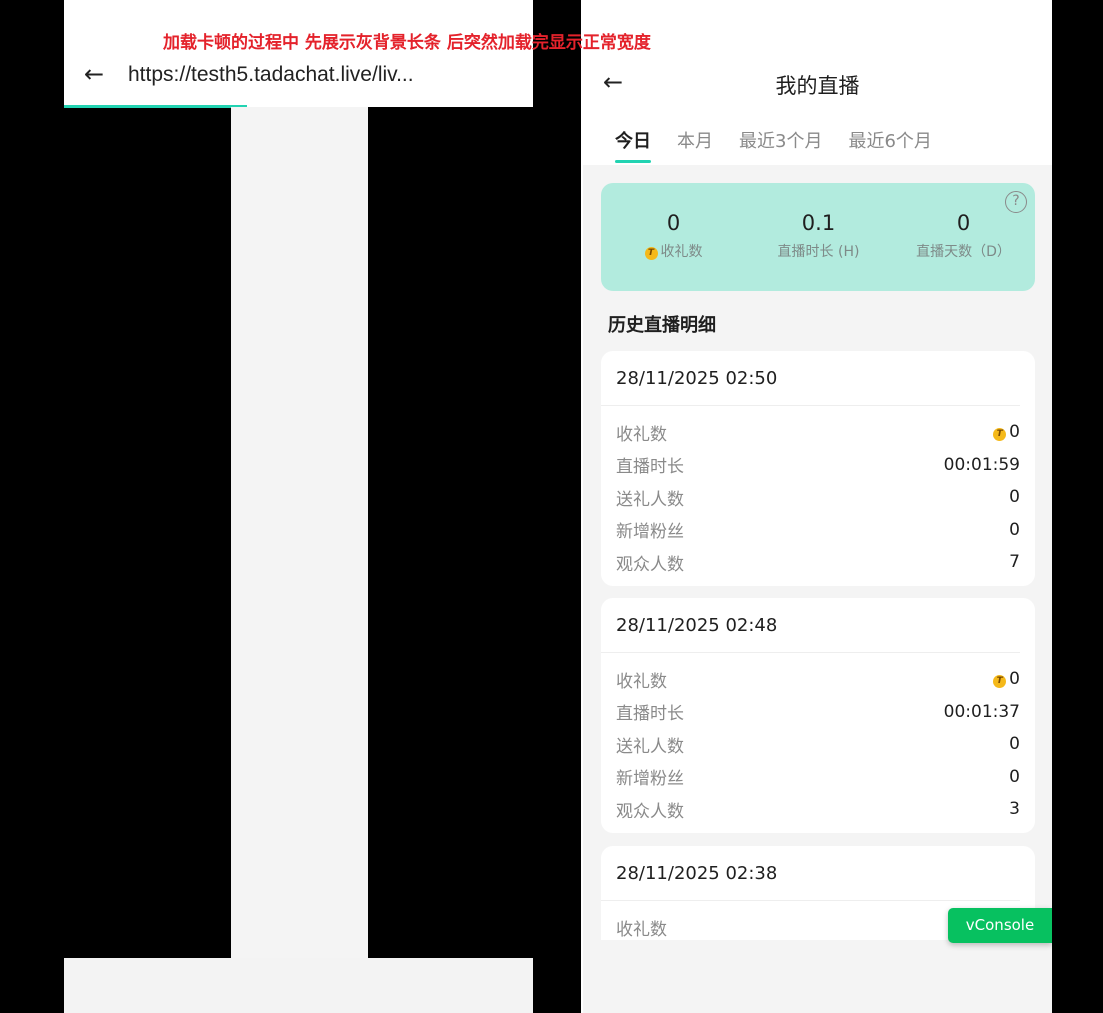 The height and width of the screenshot is (1013, 1103). I want to click on tab-last-3-months: 最近3个月, so click(780, 145).